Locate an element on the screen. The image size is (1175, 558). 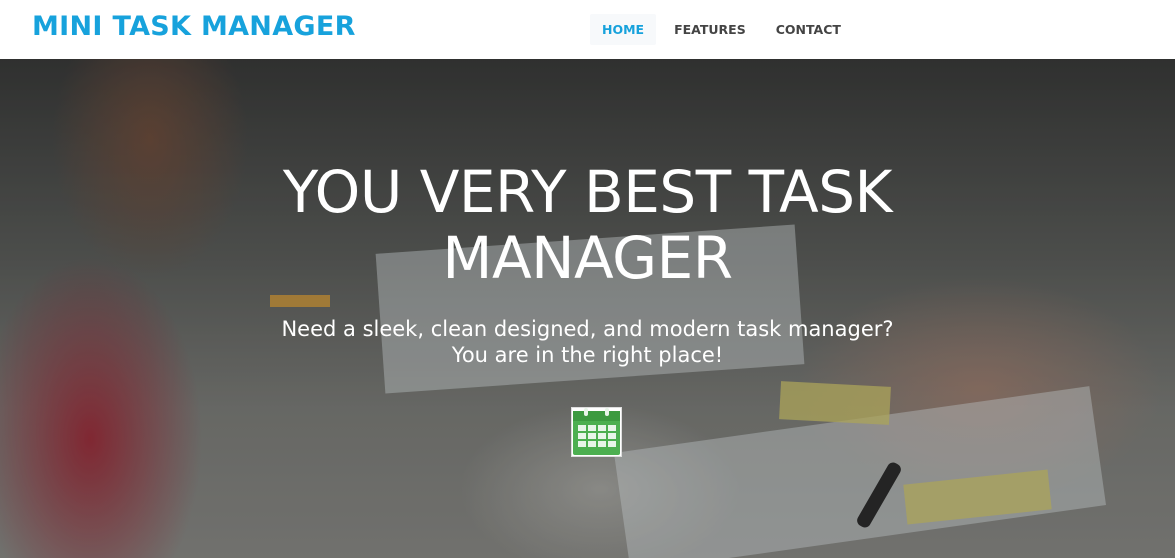
nav-link-contact: CONTACT is located at coordinates (808, 29).